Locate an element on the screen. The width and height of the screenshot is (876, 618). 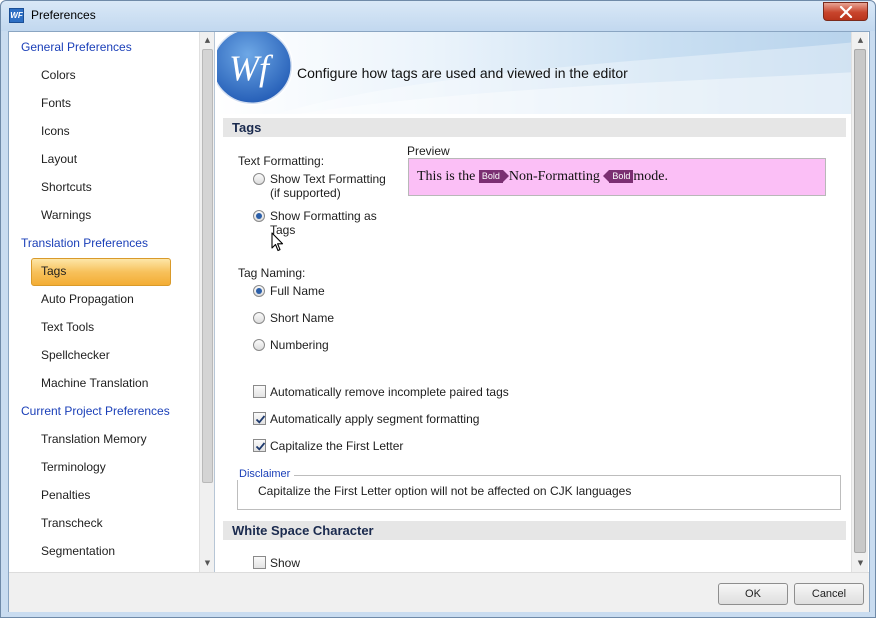
ok-button: OK is located at coordinates (753, 594).